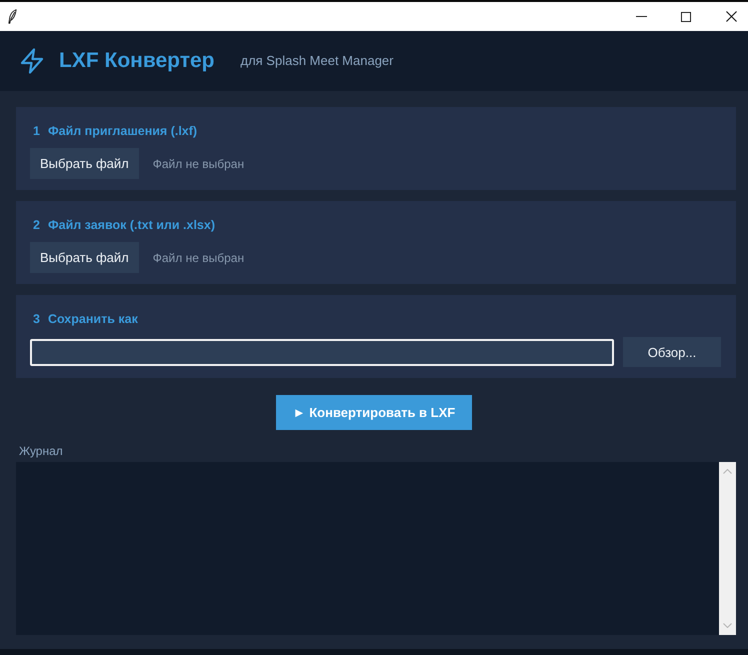 The height and width of the screenshot is (655, 748). Describe the element at coordinates (36, 319) in the screenshot. I see `step-number: 3` at that location.